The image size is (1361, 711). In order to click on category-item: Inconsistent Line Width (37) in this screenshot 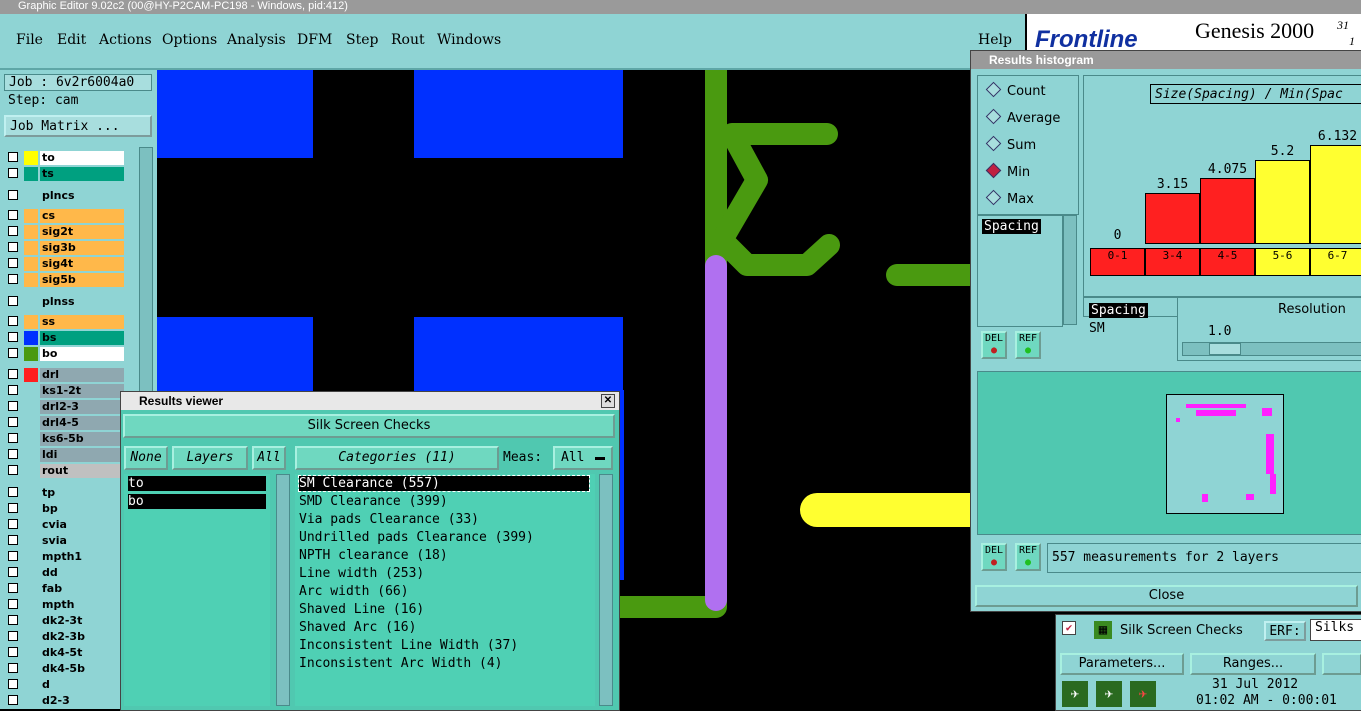, I will do `click(408, 645)`.